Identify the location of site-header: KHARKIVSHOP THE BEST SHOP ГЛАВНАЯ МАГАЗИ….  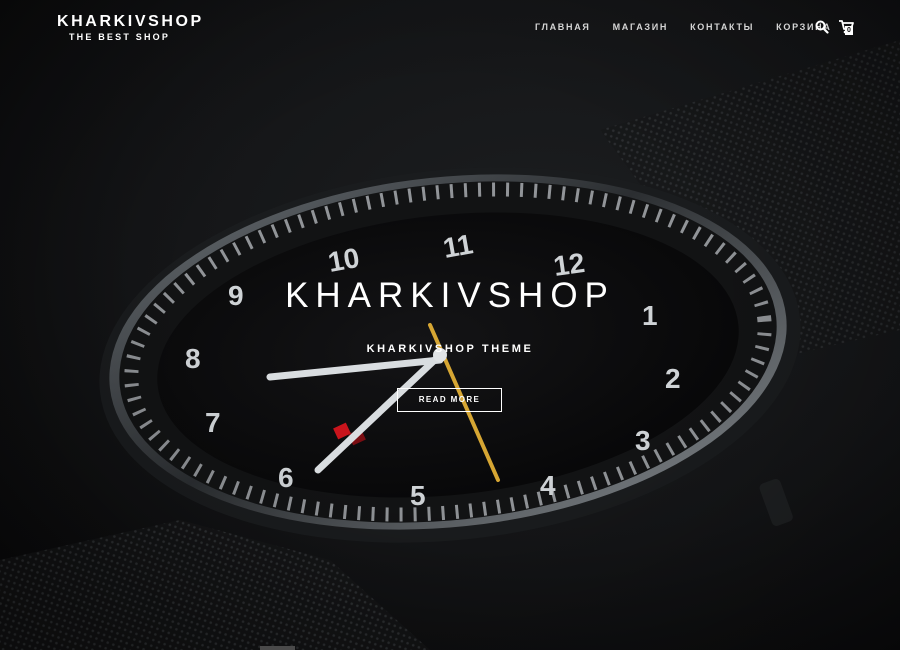
(450, 30).